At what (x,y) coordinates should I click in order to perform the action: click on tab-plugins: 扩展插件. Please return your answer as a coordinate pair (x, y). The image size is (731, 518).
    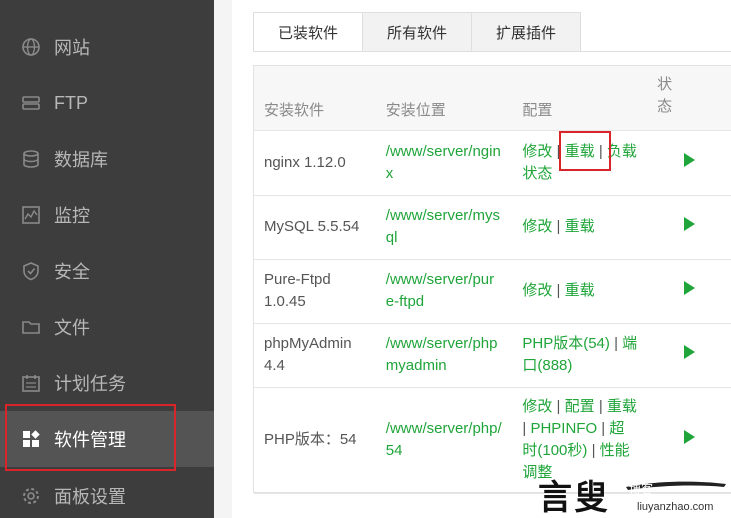
    Looking at the image, I should click on (526, 32).